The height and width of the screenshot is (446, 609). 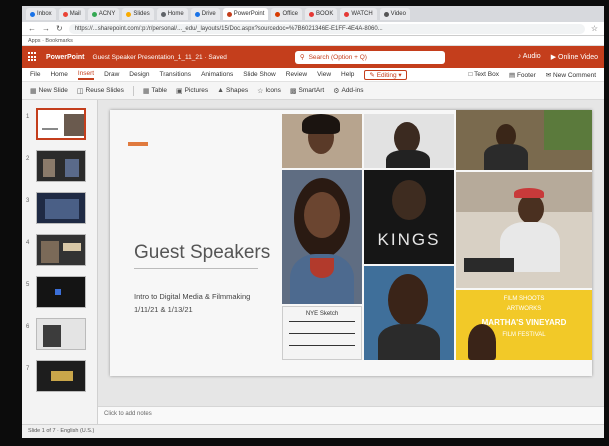 I want to click on online-video-button: ▶ Online Video, so click(x=574, y=57).